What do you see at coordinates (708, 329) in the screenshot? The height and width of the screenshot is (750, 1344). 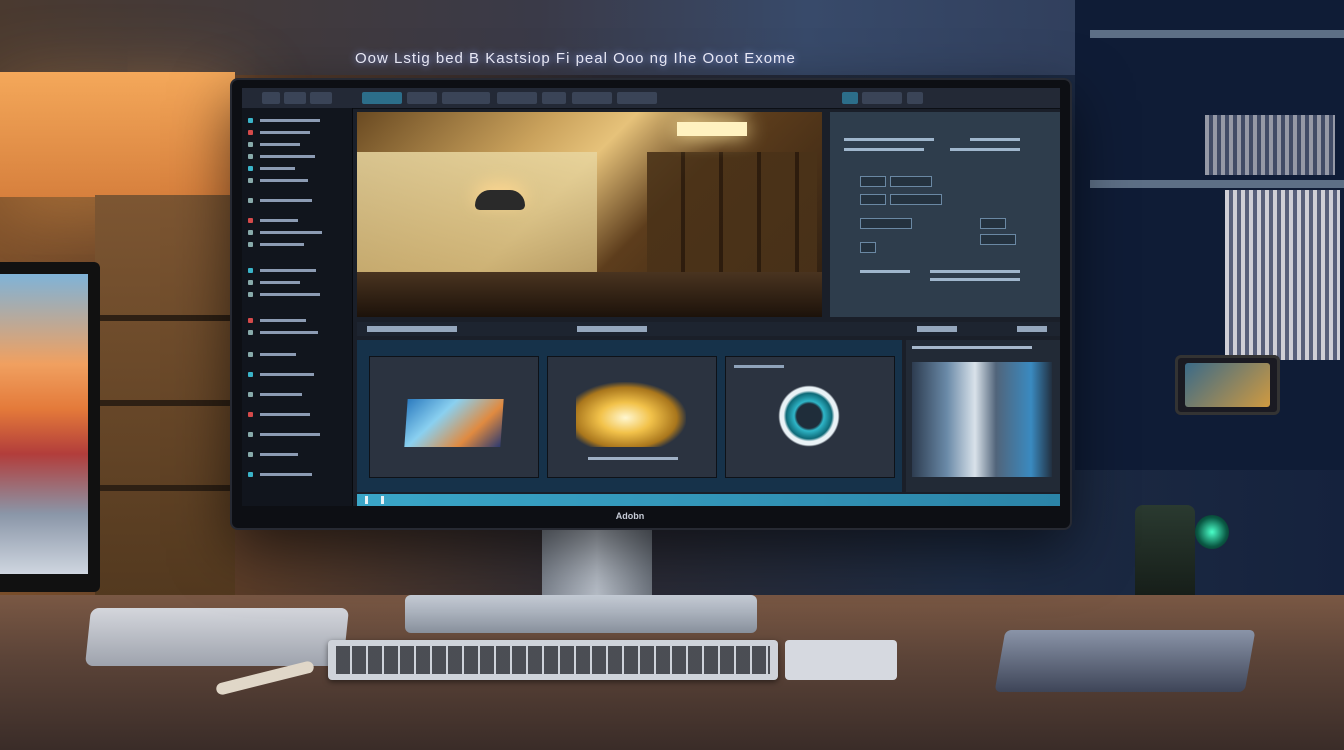 I see `panel-header-bar` at bounding box center [708, 329].